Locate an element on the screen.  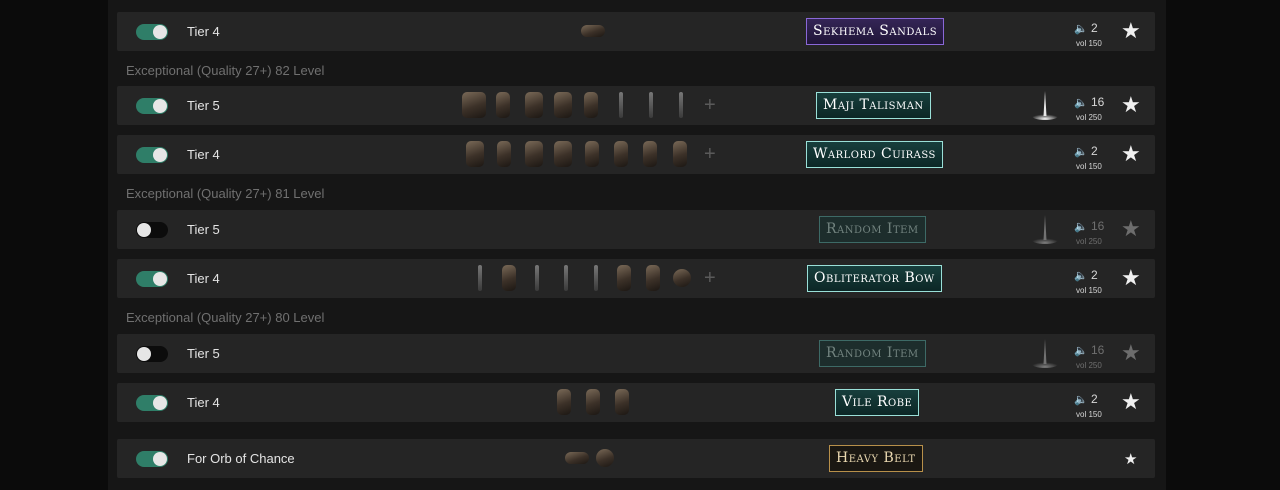
item-label: Sekhema Sandals is located at coordinates (875, 31).